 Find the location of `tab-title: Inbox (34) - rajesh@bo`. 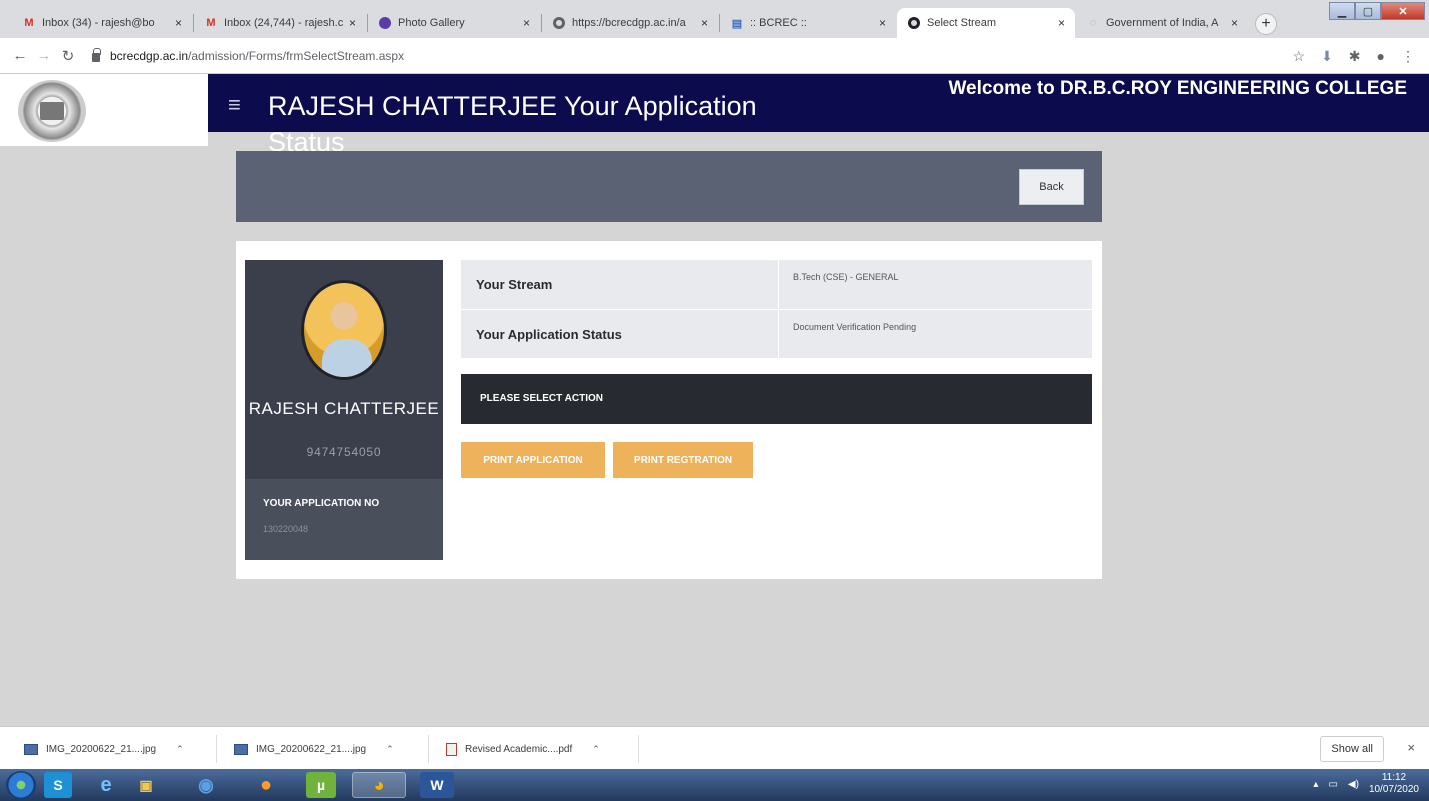

tab-title: Inbox (34) - rajesh@bo is located at coordinates (98, 23).